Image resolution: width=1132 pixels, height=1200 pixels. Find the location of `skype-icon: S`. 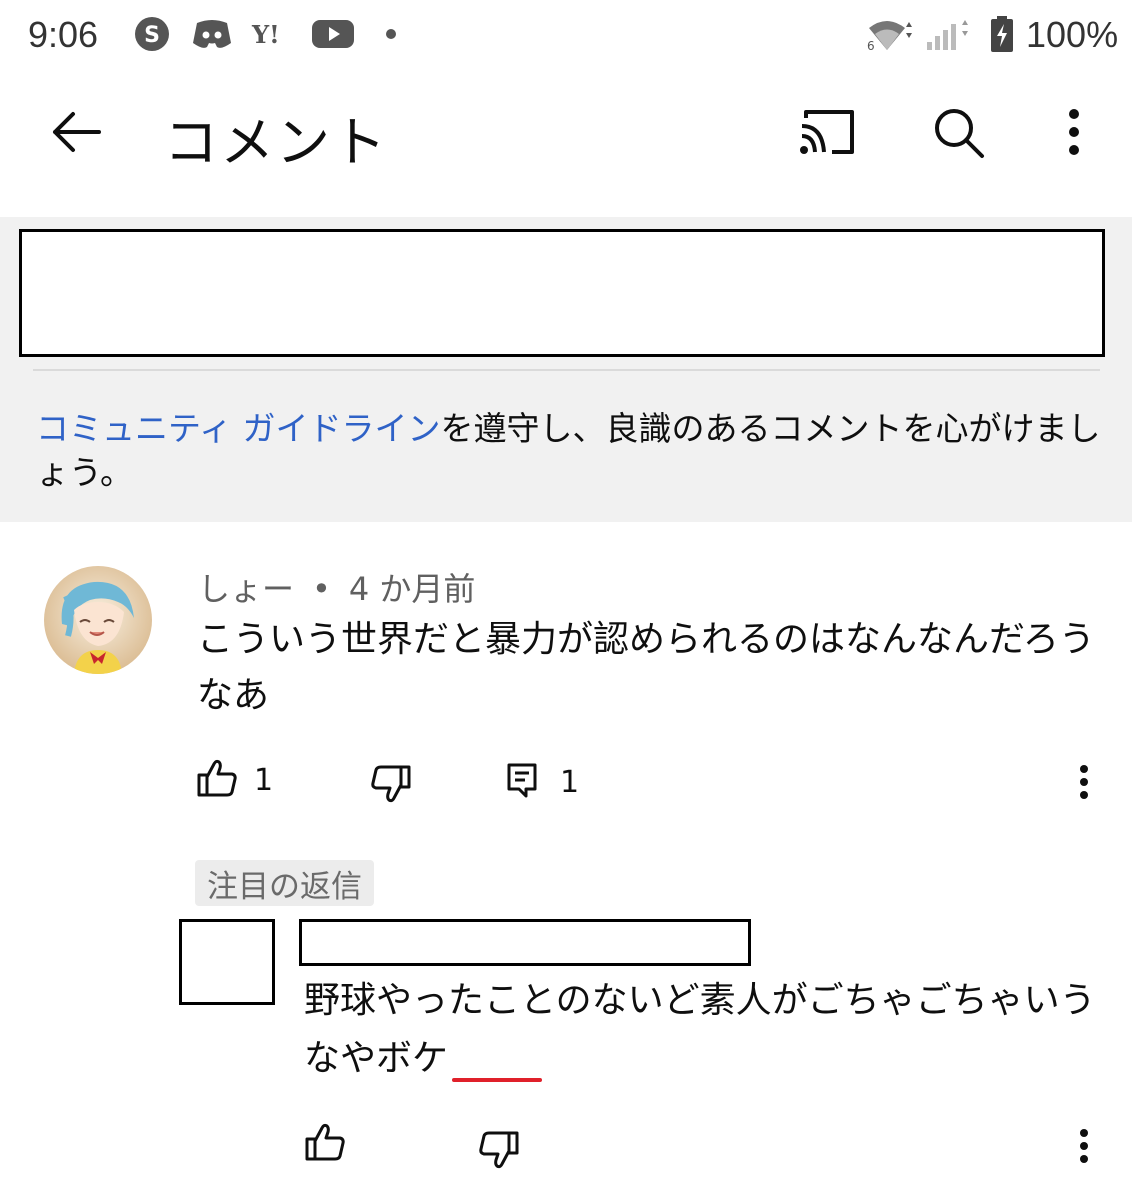

skype-icon: S is located at coordinates (152, 34).